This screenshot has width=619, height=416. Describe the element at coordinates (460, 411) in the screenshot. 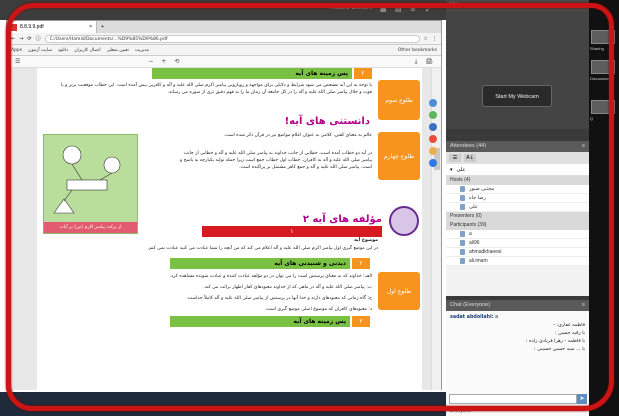

I see `chat-target: Everyone` at that location.